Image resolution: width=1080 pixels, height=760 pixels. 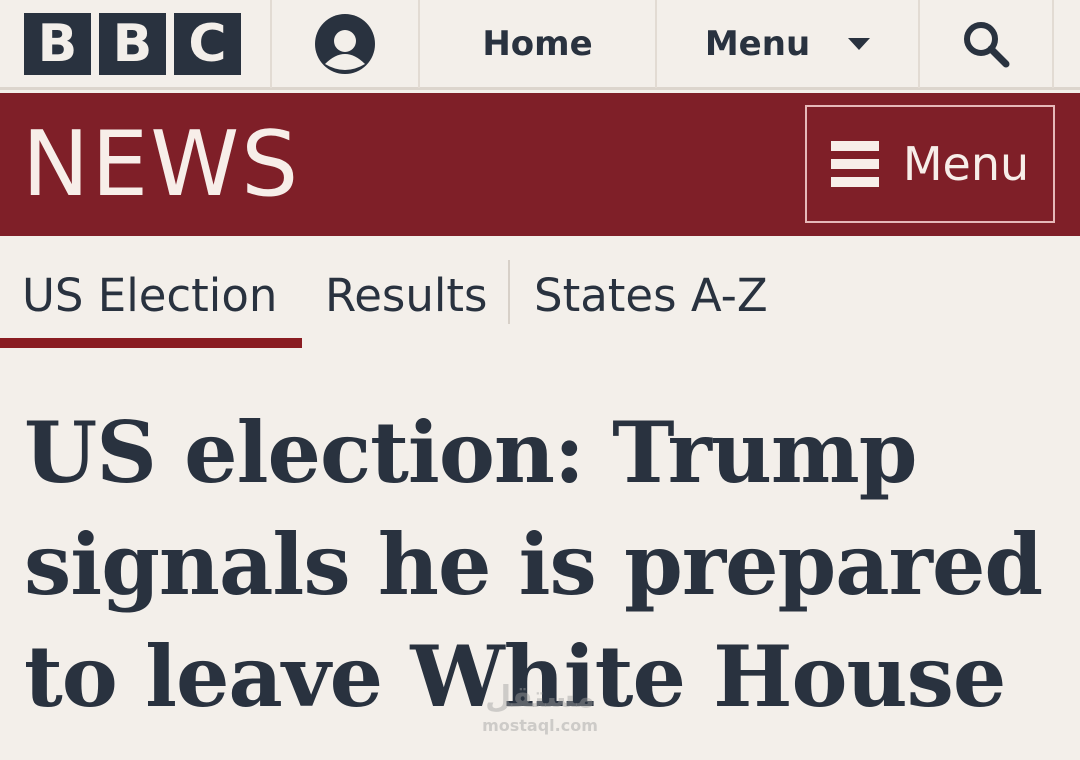 I want to click on chevron-down-icon, so click(x=859, y=44).